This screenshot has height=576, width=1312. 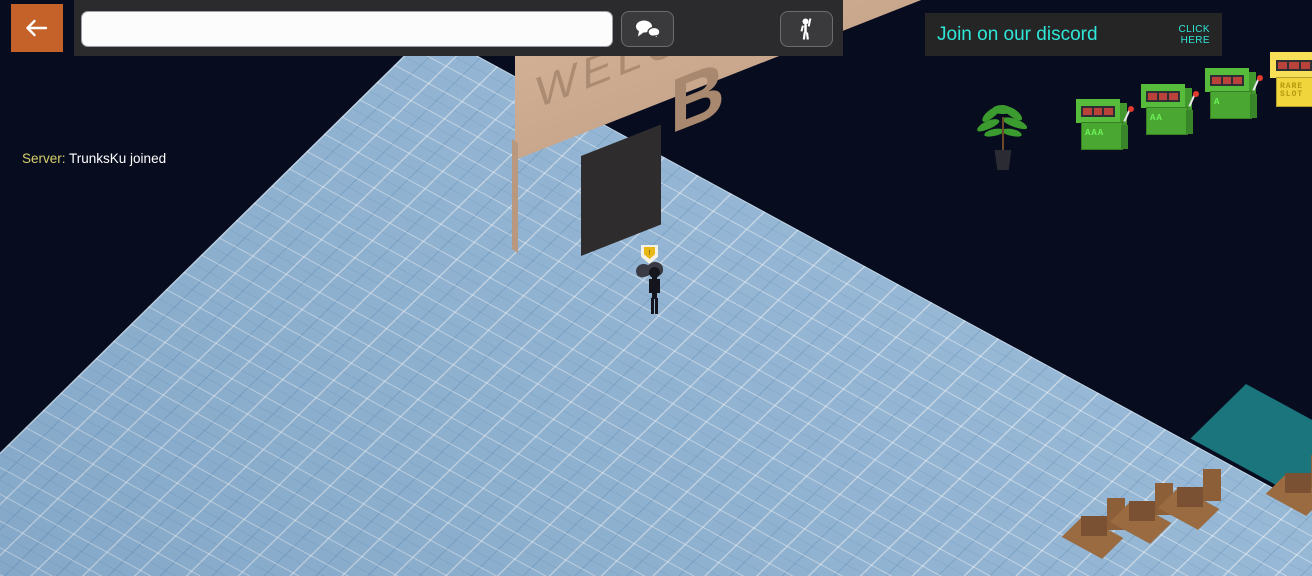 What do you see at coordinates (1002, 109) in the screenshot?
I see `plant-frond` at bounding box center [1002, 109].